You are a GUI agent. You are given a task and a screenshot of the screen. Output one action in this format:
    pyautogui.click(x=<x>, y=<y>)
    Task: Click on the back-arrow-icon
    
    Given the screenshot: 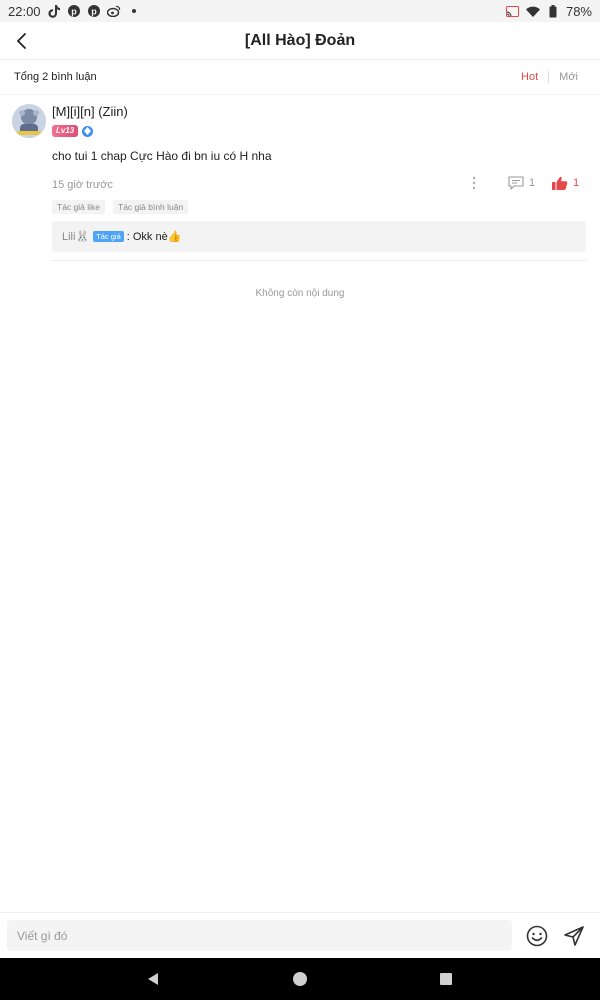 What is the action you would take?
    pyautogui.click(x=21, y=41)
    